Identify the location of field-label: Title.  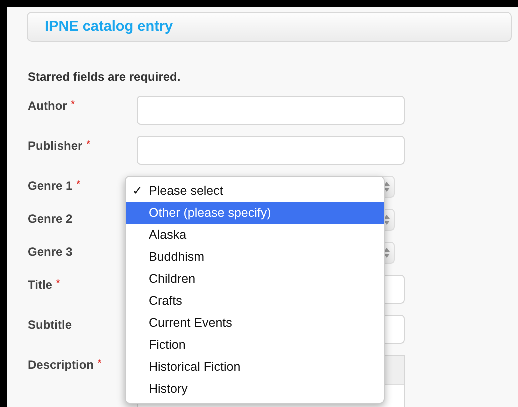
(40, 285).